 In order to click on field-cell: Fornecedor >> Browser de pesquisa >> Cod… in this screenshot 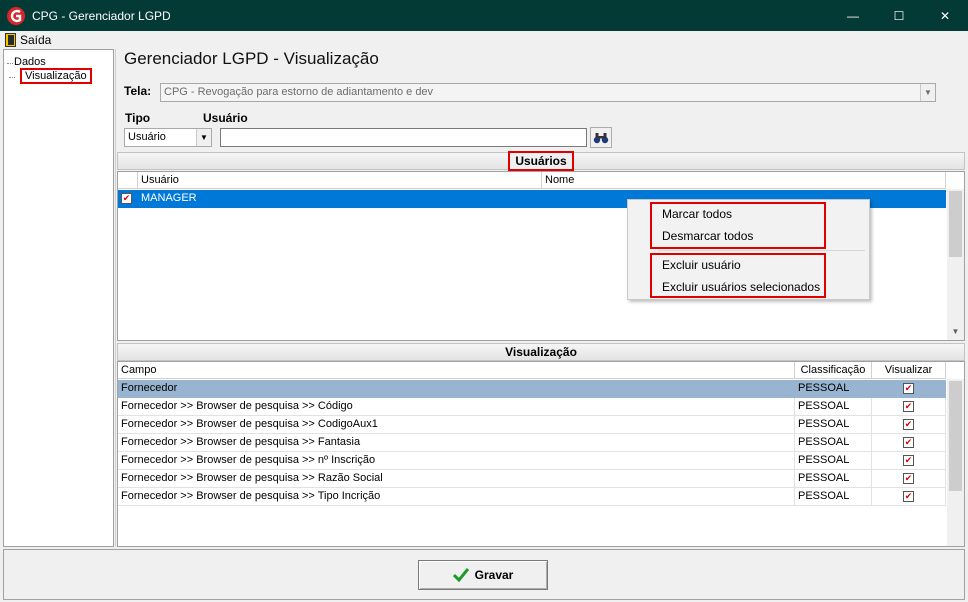, I will do `click(456, 425)`.